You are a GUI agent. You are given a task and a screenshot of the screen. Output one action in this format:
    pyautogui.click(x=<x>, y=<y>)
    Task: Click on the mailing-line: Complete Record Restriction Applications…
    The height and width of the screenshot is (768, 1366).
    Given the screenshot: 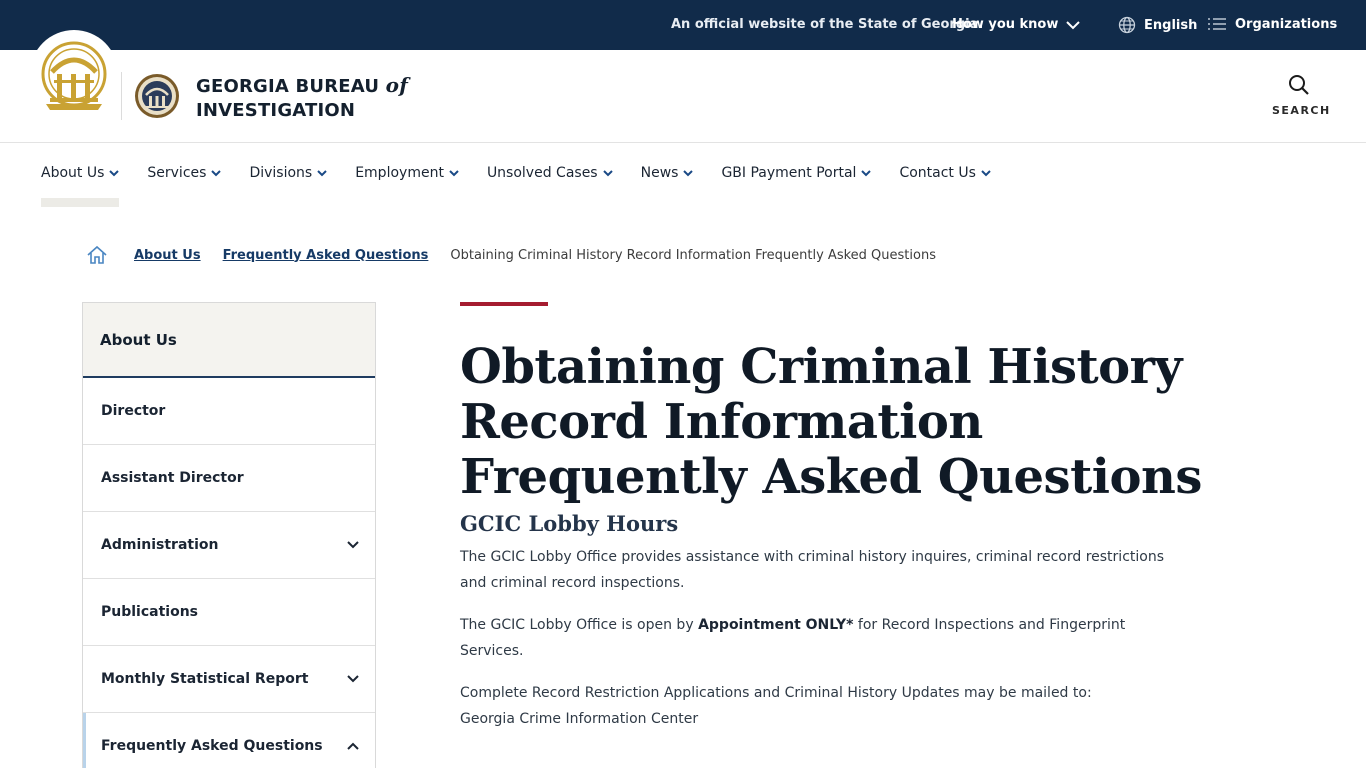 What is the action you would take?
    pyautogui.click(x=776, y=693)
    